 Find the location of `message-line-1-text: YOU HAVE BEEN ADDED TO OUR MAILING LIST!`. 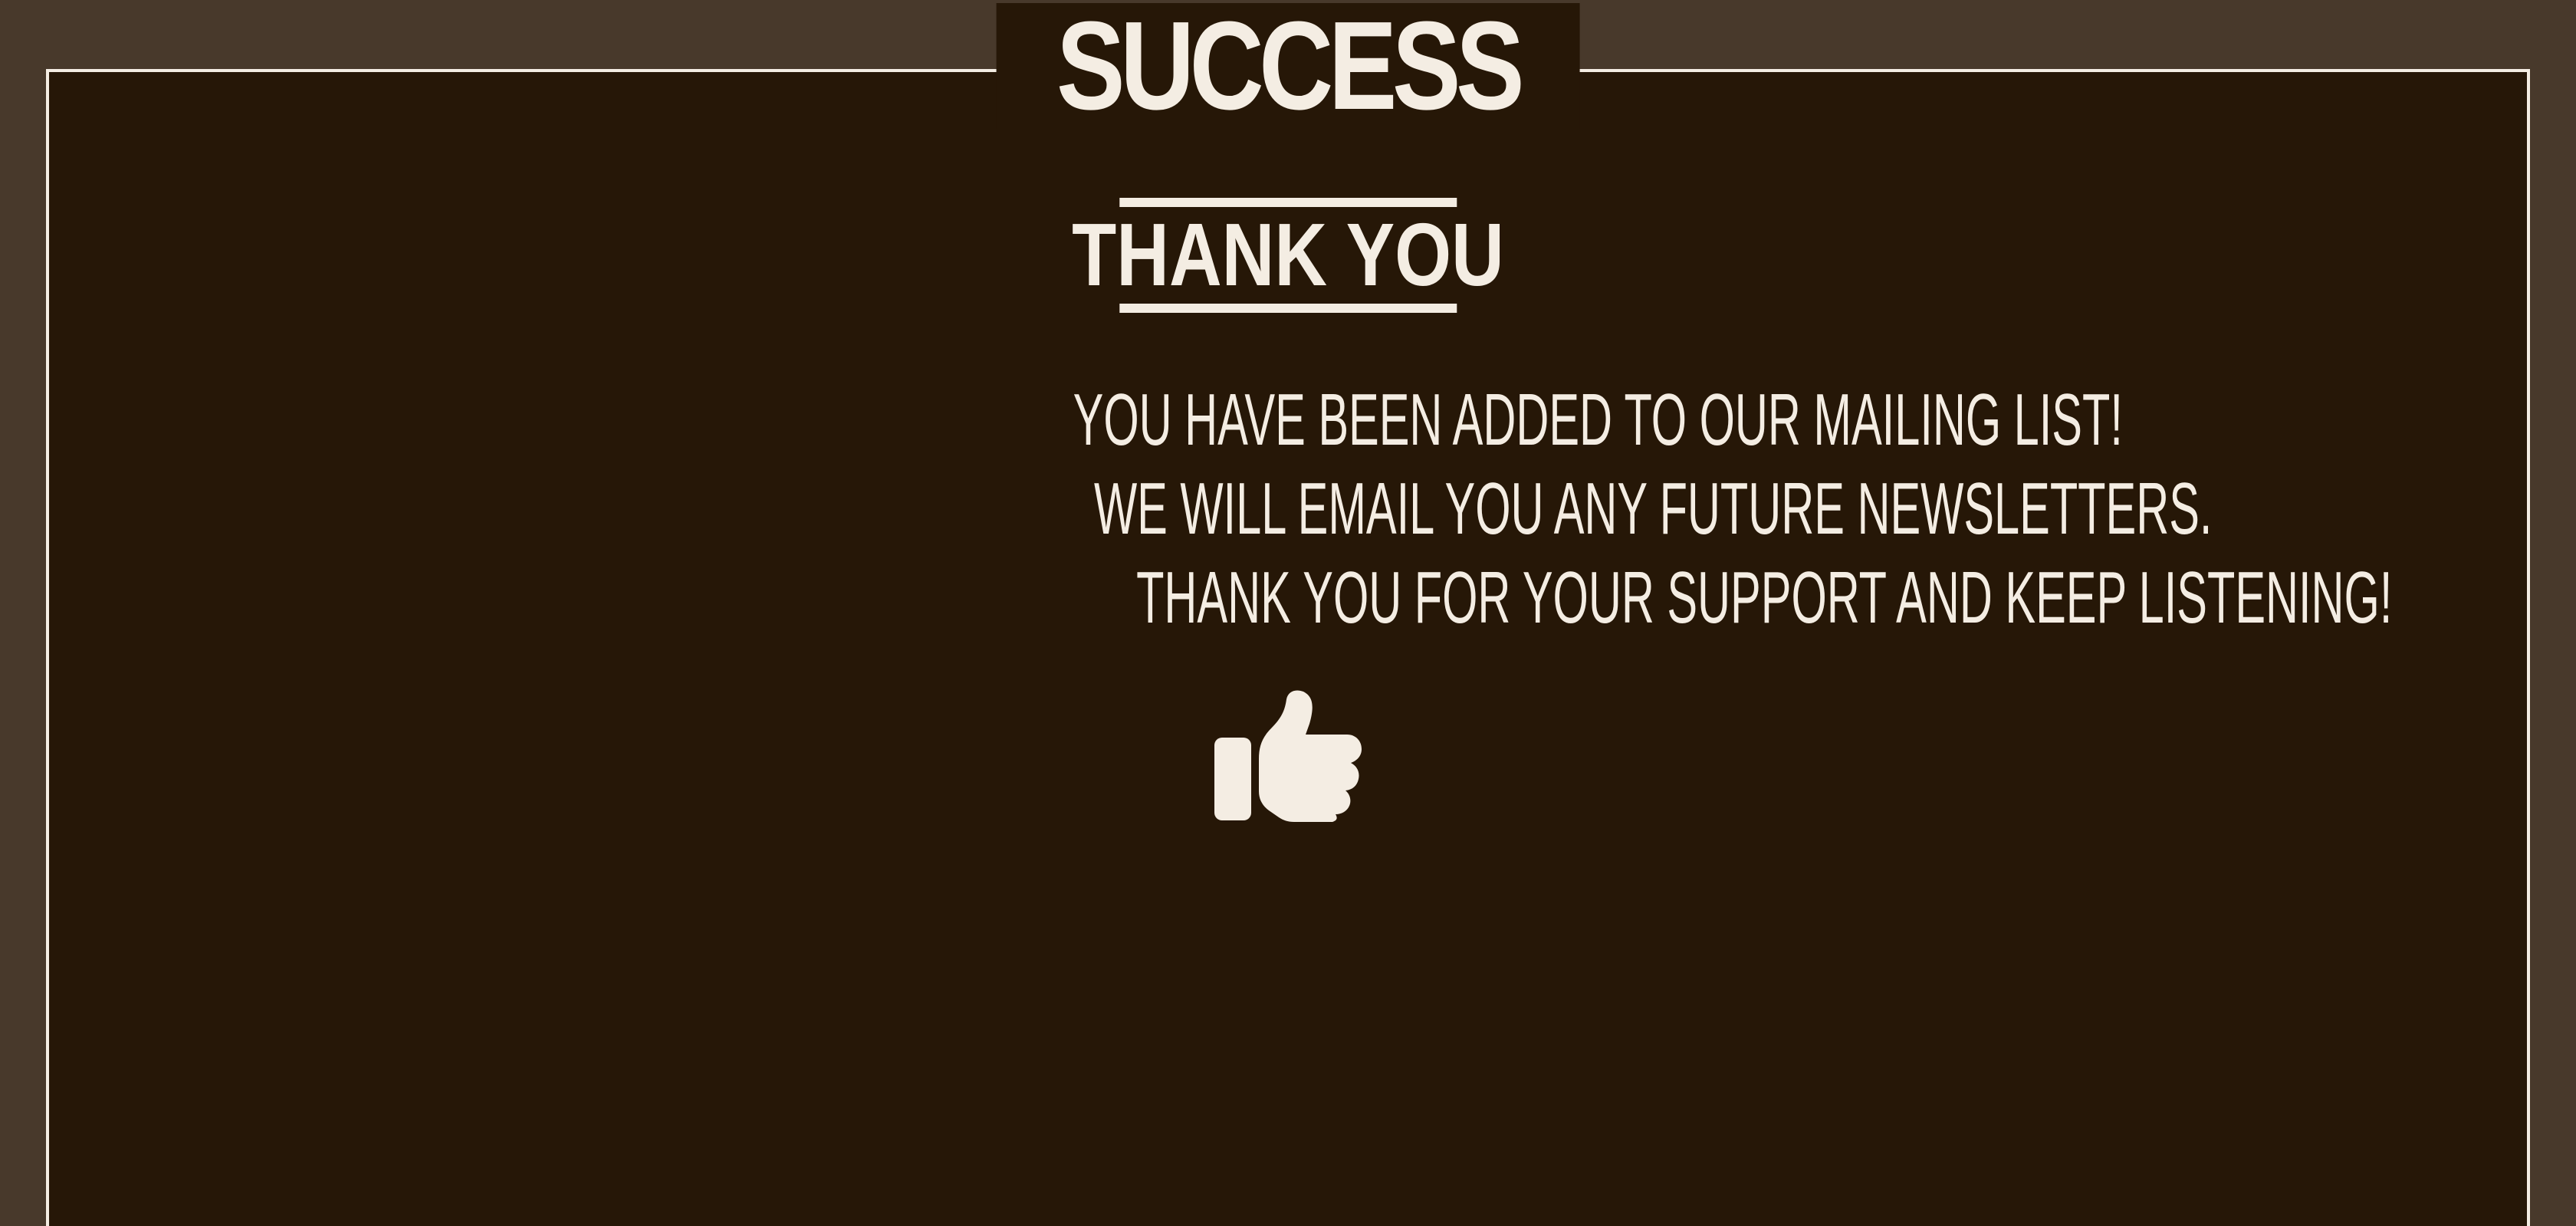

message-line-1-text: YOU HAVE BEEN ADDED TO OUR MAILING LIST! is located at coordinates (1598, 420).